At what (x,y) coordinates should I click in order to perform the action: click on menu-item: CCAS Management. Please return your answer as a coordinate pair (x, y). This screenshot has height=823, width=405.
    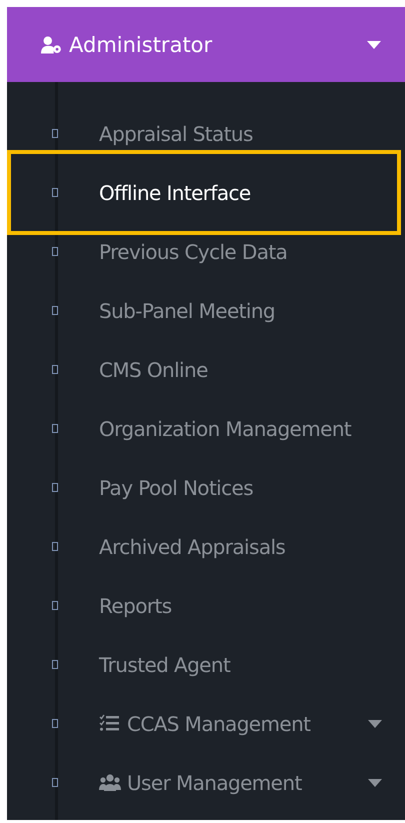
    Looking at the image, I should click on (204, 723).